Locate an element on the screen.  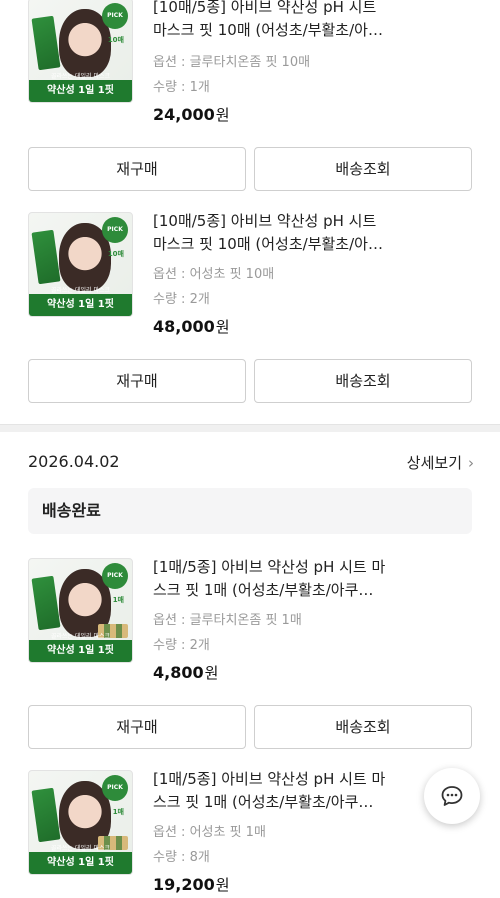
section-divider is located at coordinates (250, 428).